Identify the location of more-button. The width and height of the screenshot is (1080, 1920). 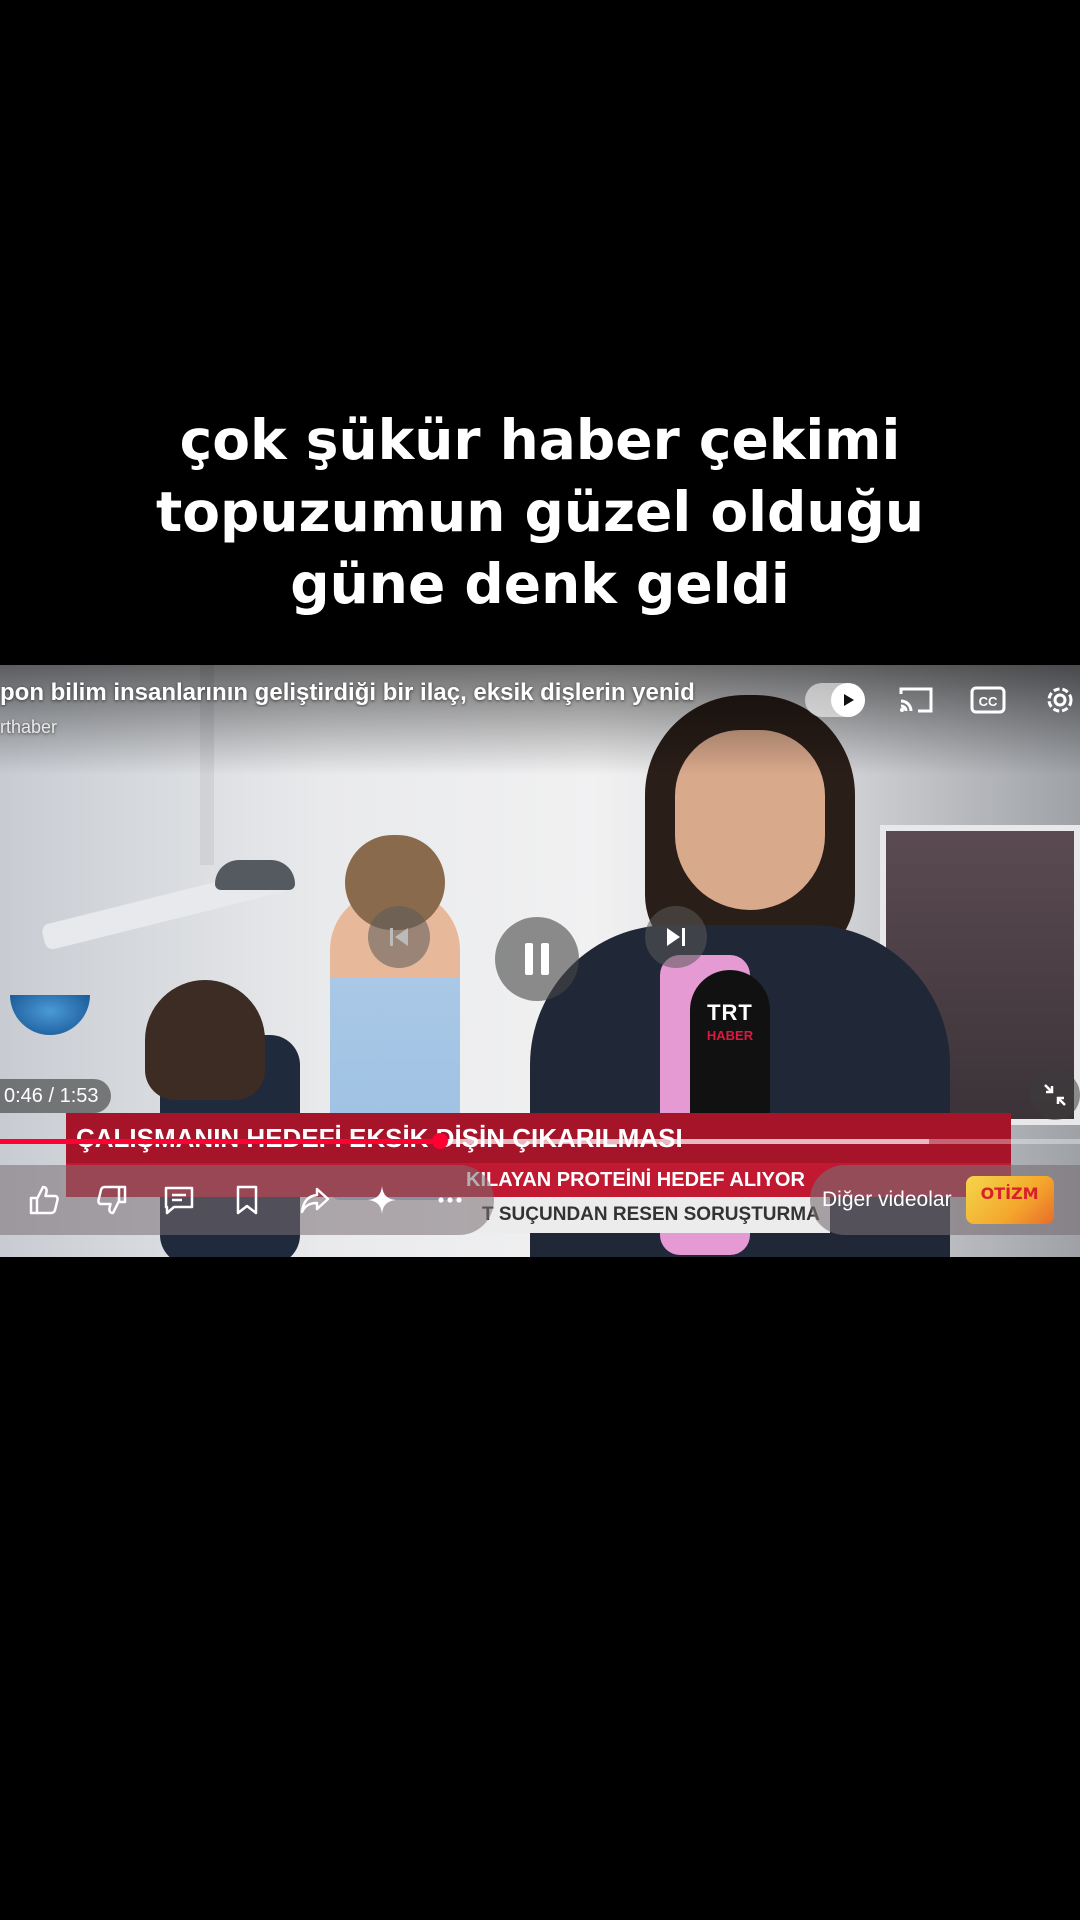
(450, 1200).